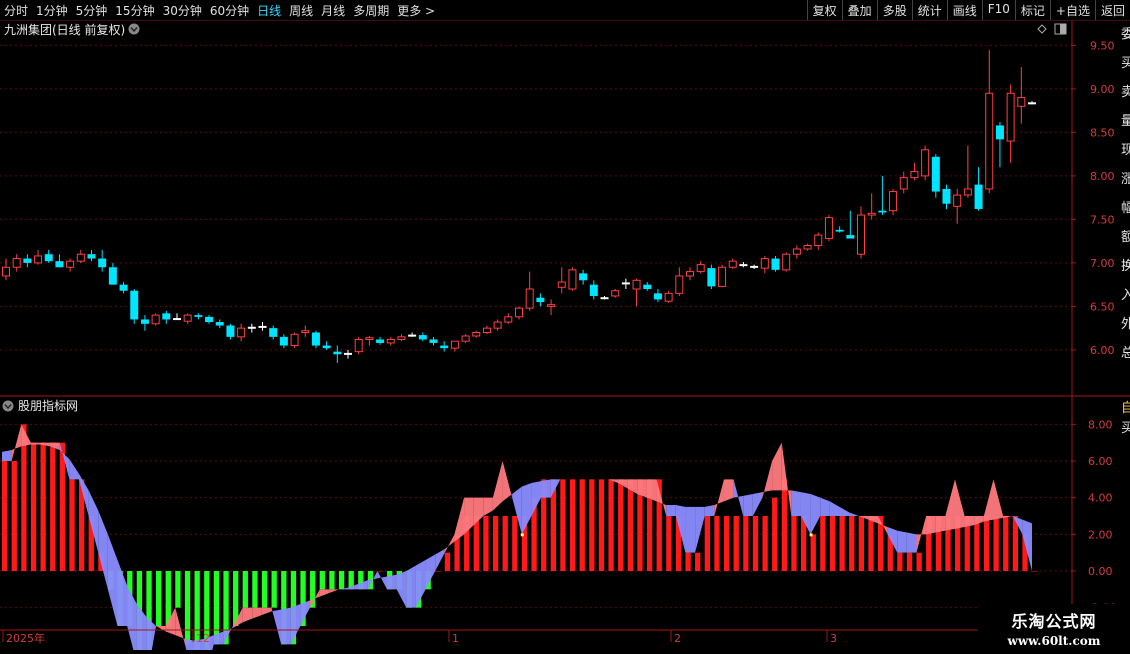 The image size is (1130, 654). What do you see at coordinates (134, 11) in the screenshot?
I see `period-tab-3: 15分钟` at bounding box center [134, 11].